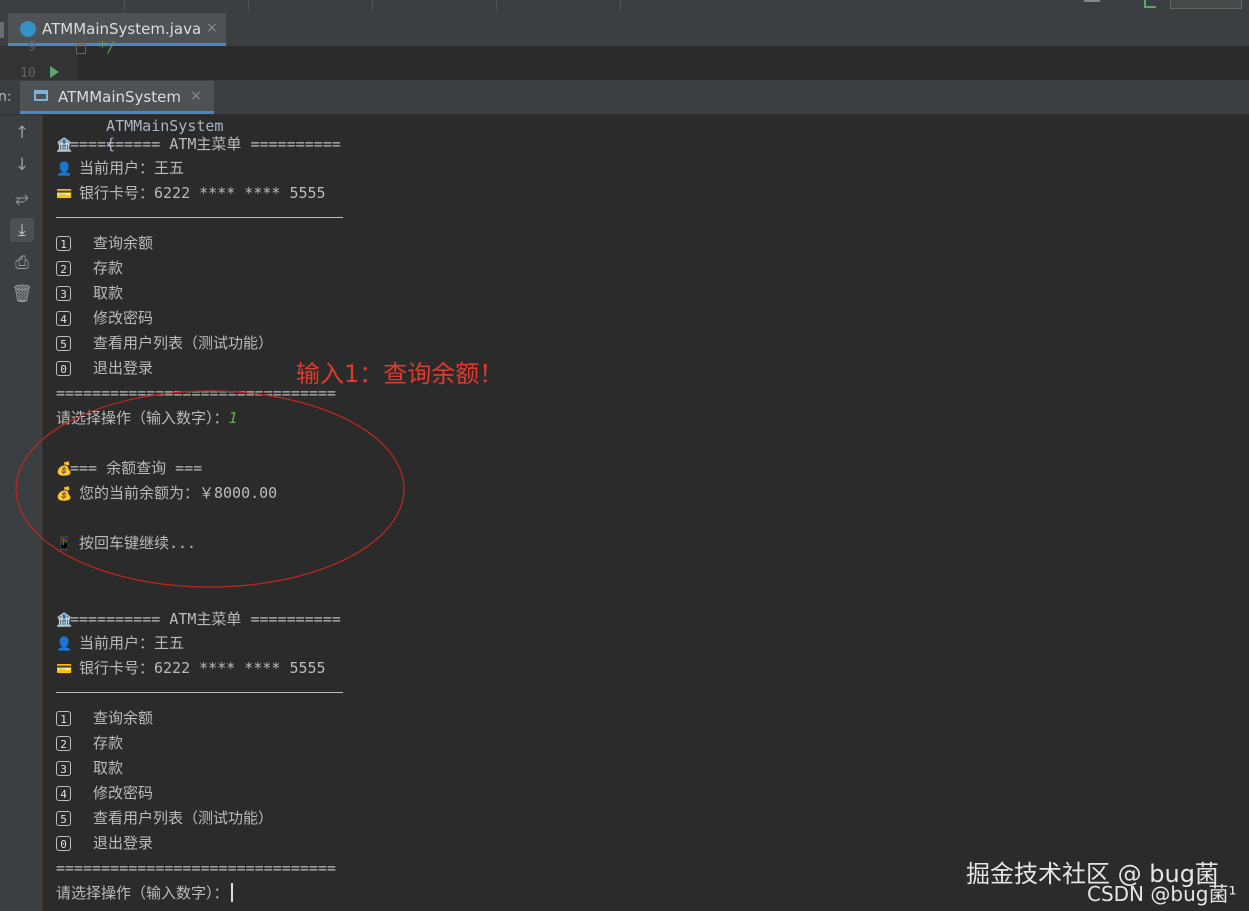  I want to click on run-config-dropdown, so click(1206, 4).